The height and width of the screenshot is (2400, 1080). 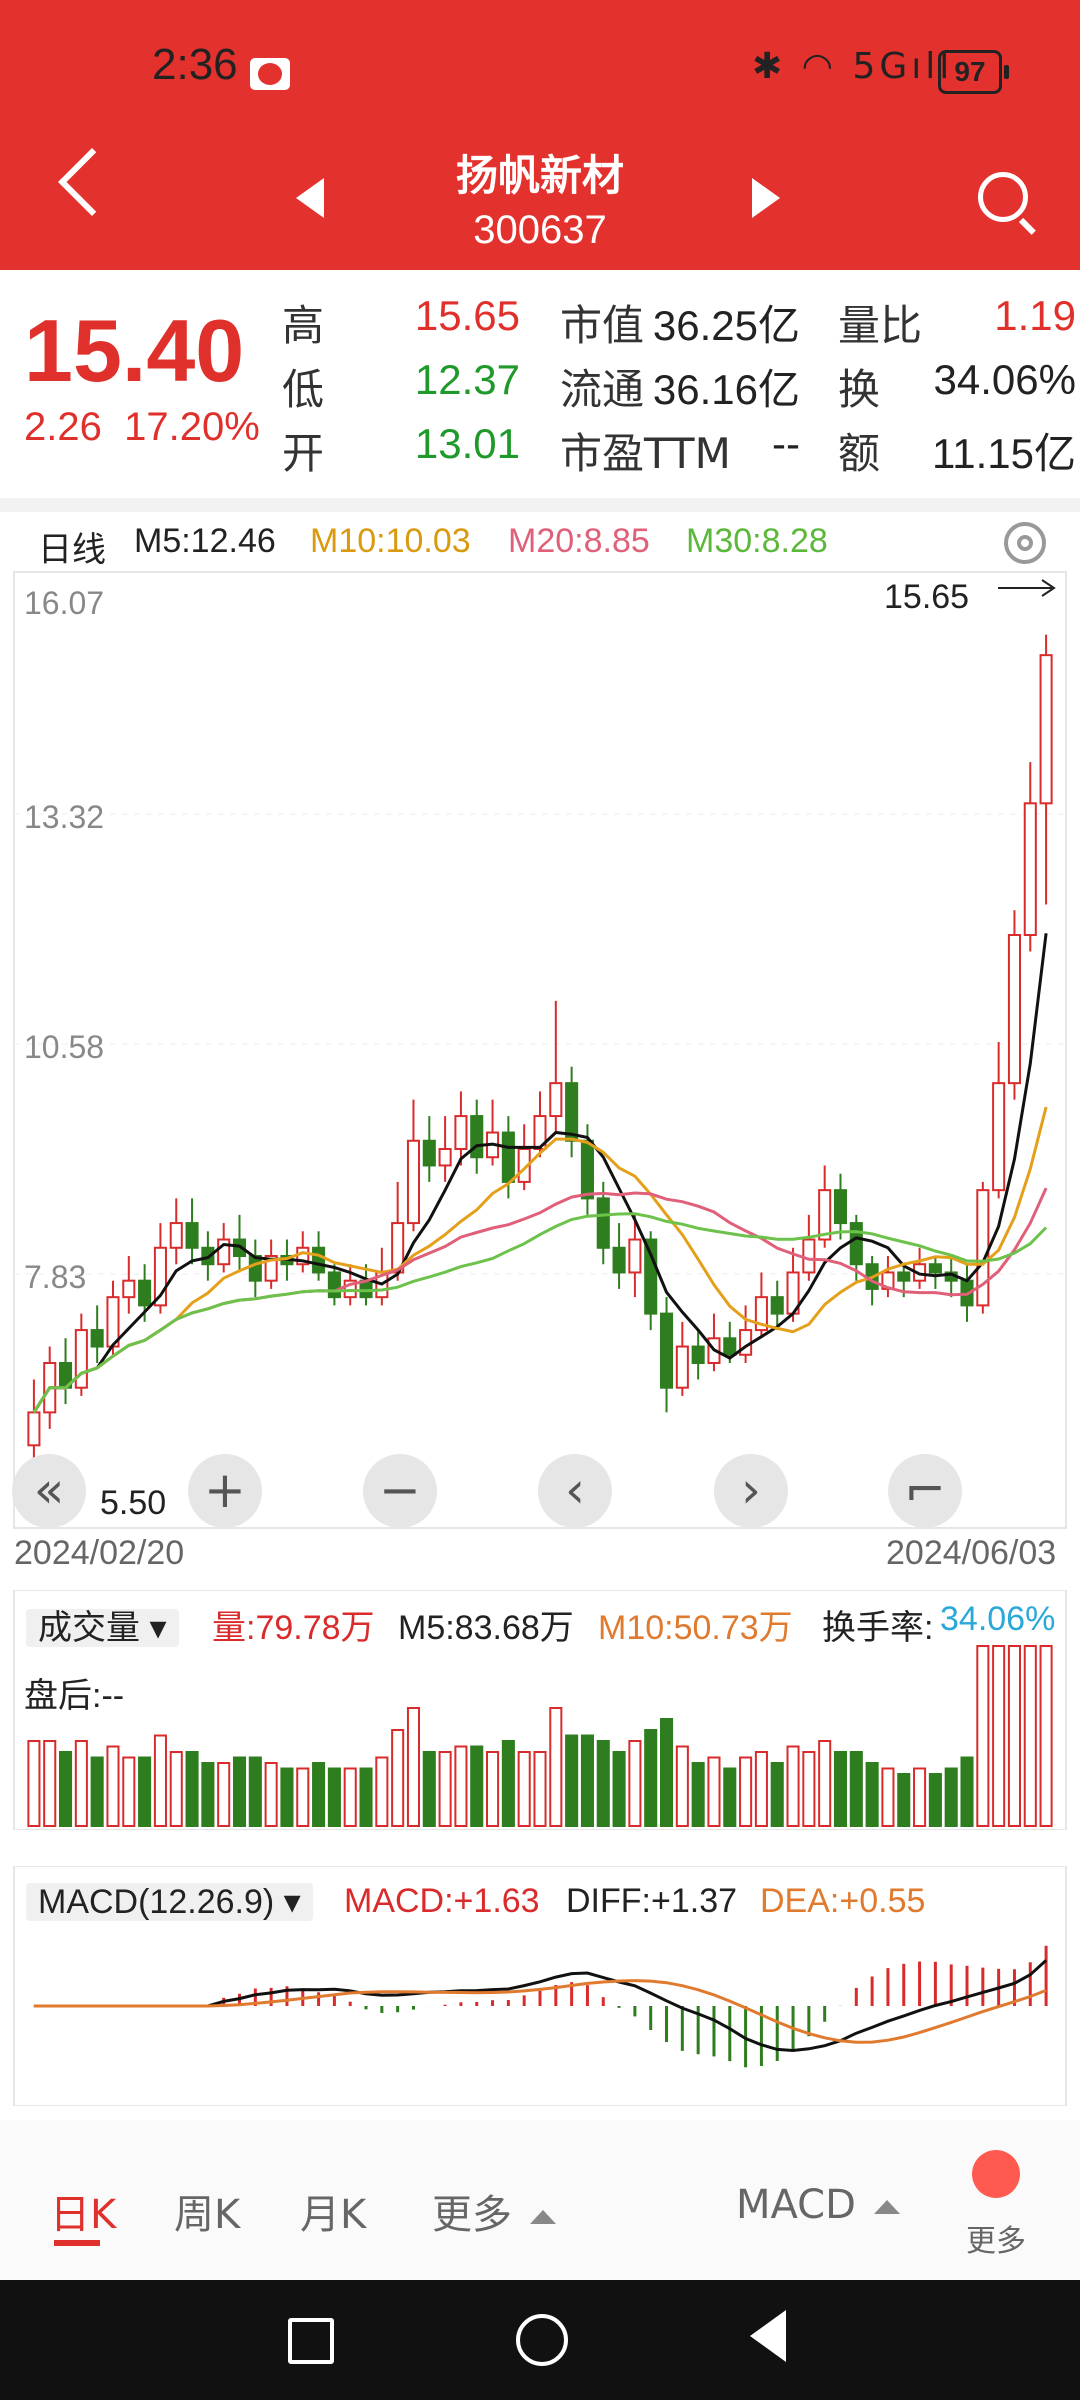 What do you see at coordinates (786, 443) in the screenshot?
I see `pe-value: --` at bounding box center [786, 443].